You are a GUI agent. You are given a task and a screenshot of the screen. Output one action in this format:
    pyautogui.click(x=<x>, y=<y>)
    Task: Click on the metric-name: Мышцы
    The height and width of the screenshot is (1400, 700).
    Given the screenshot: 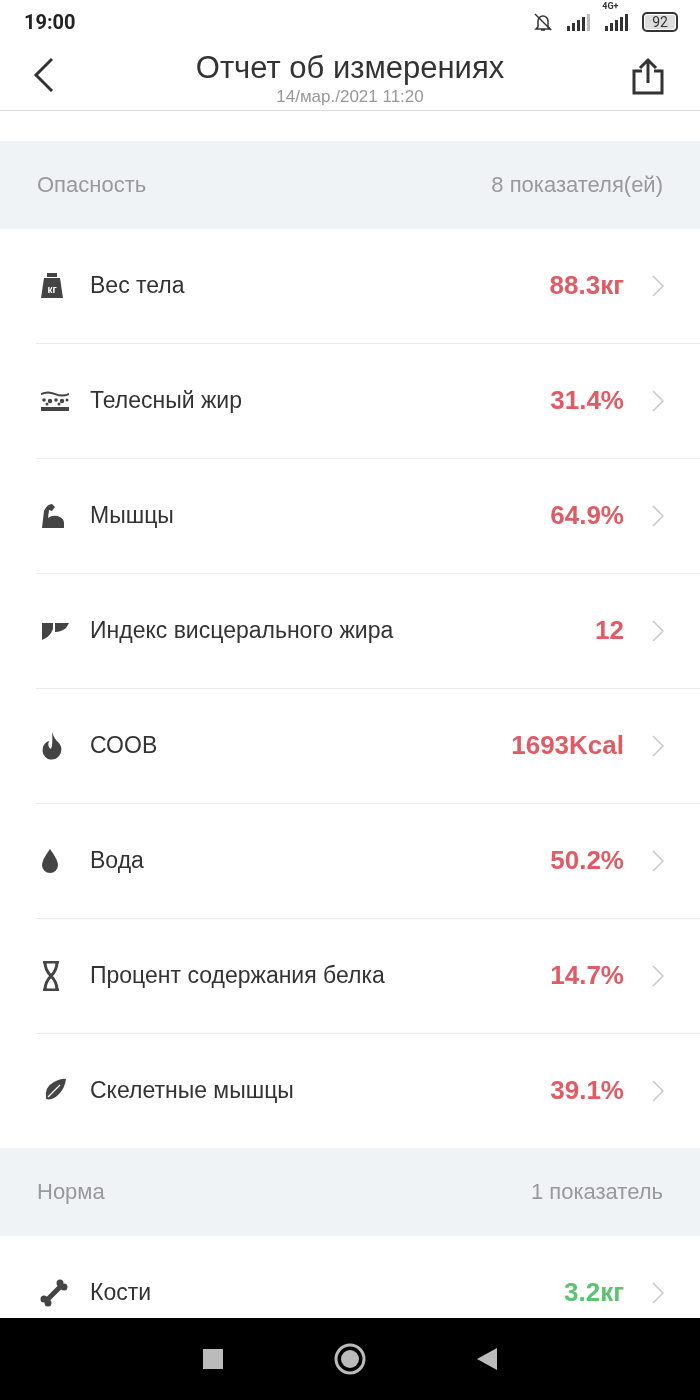 What is the action you would take?
    pyautogui.click(x=132, y=516)
    